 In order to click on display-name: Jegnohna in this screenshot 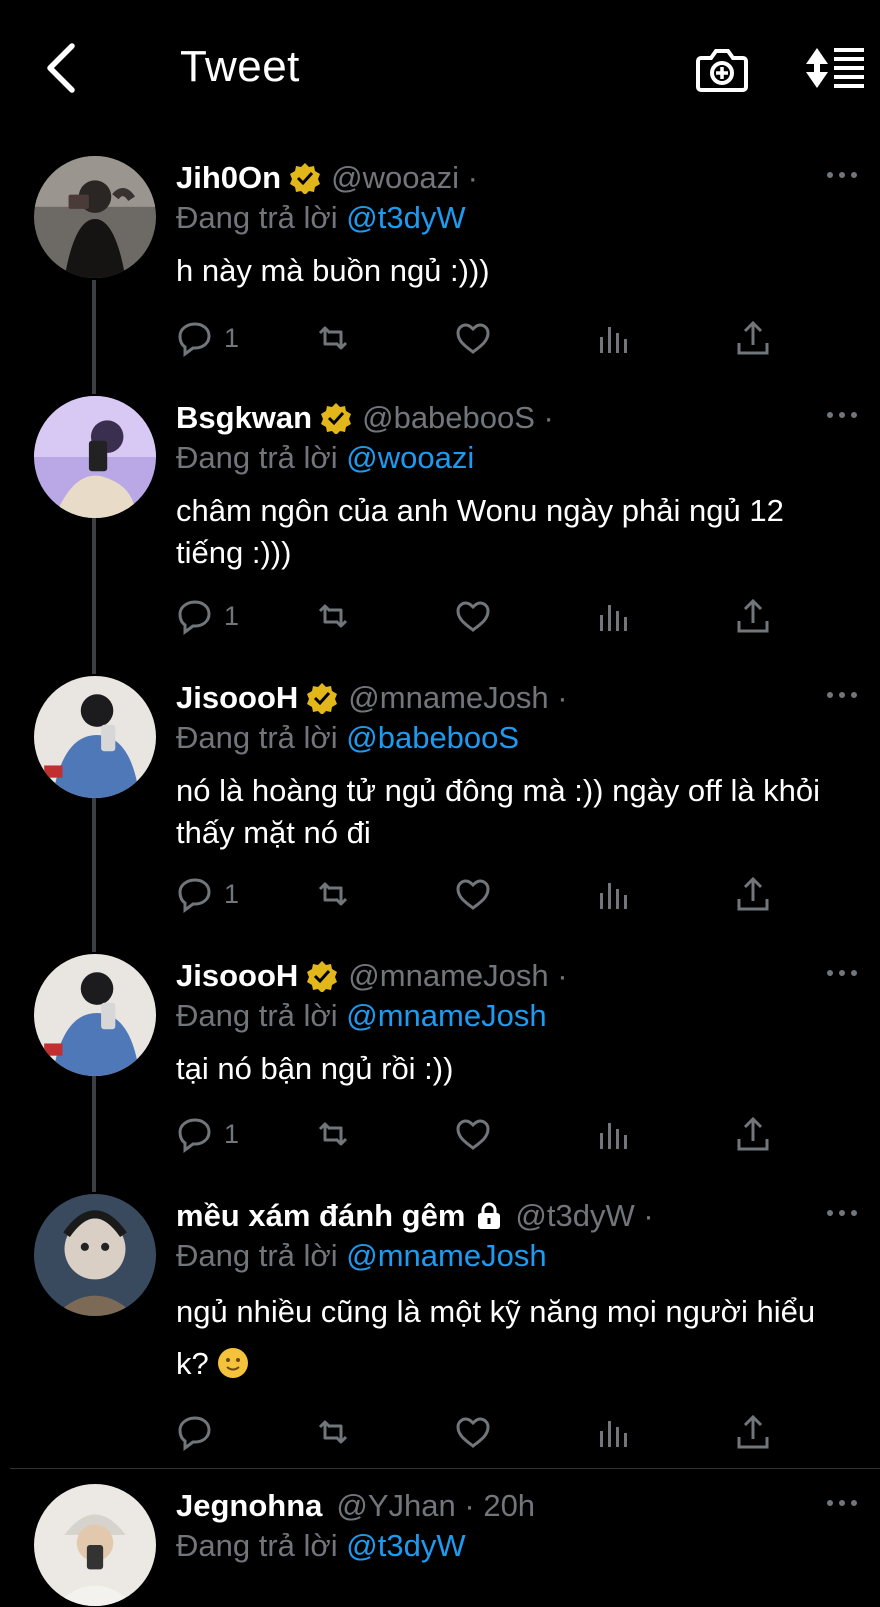, I will do `click(249, 1506)`.